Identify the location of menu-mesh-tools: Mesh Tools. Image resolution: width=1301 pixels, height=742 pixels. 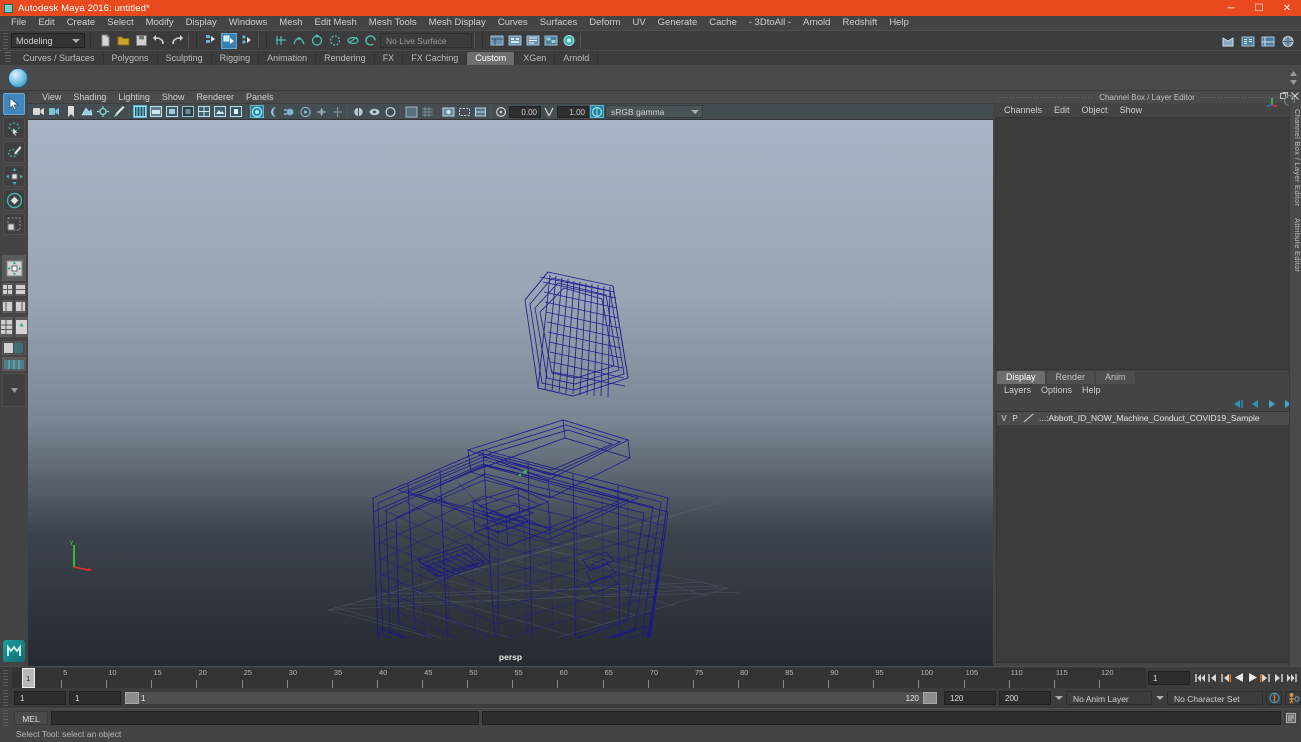
(393, 23).